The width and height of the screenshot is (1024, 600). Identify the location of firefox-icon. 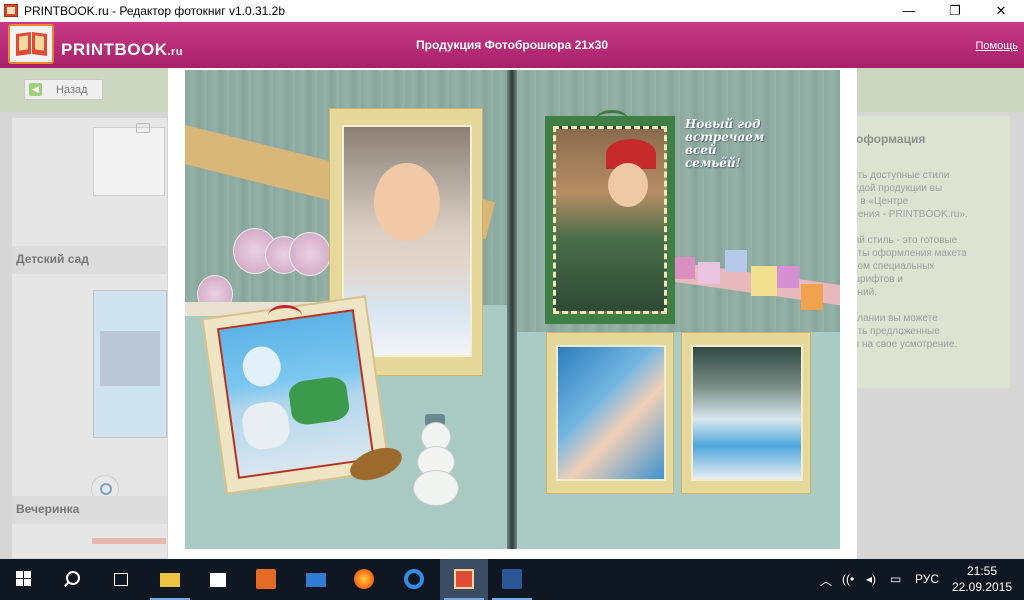
(364, 579).